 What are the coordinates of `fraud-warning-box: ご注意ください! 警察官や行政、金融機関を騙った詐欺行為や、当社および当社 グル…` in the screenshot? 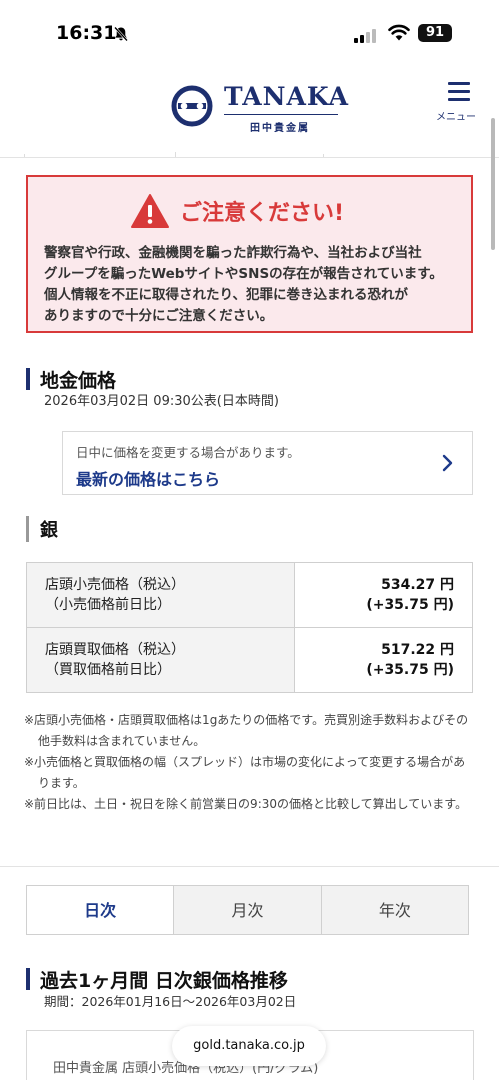 It's located at (249, 254).